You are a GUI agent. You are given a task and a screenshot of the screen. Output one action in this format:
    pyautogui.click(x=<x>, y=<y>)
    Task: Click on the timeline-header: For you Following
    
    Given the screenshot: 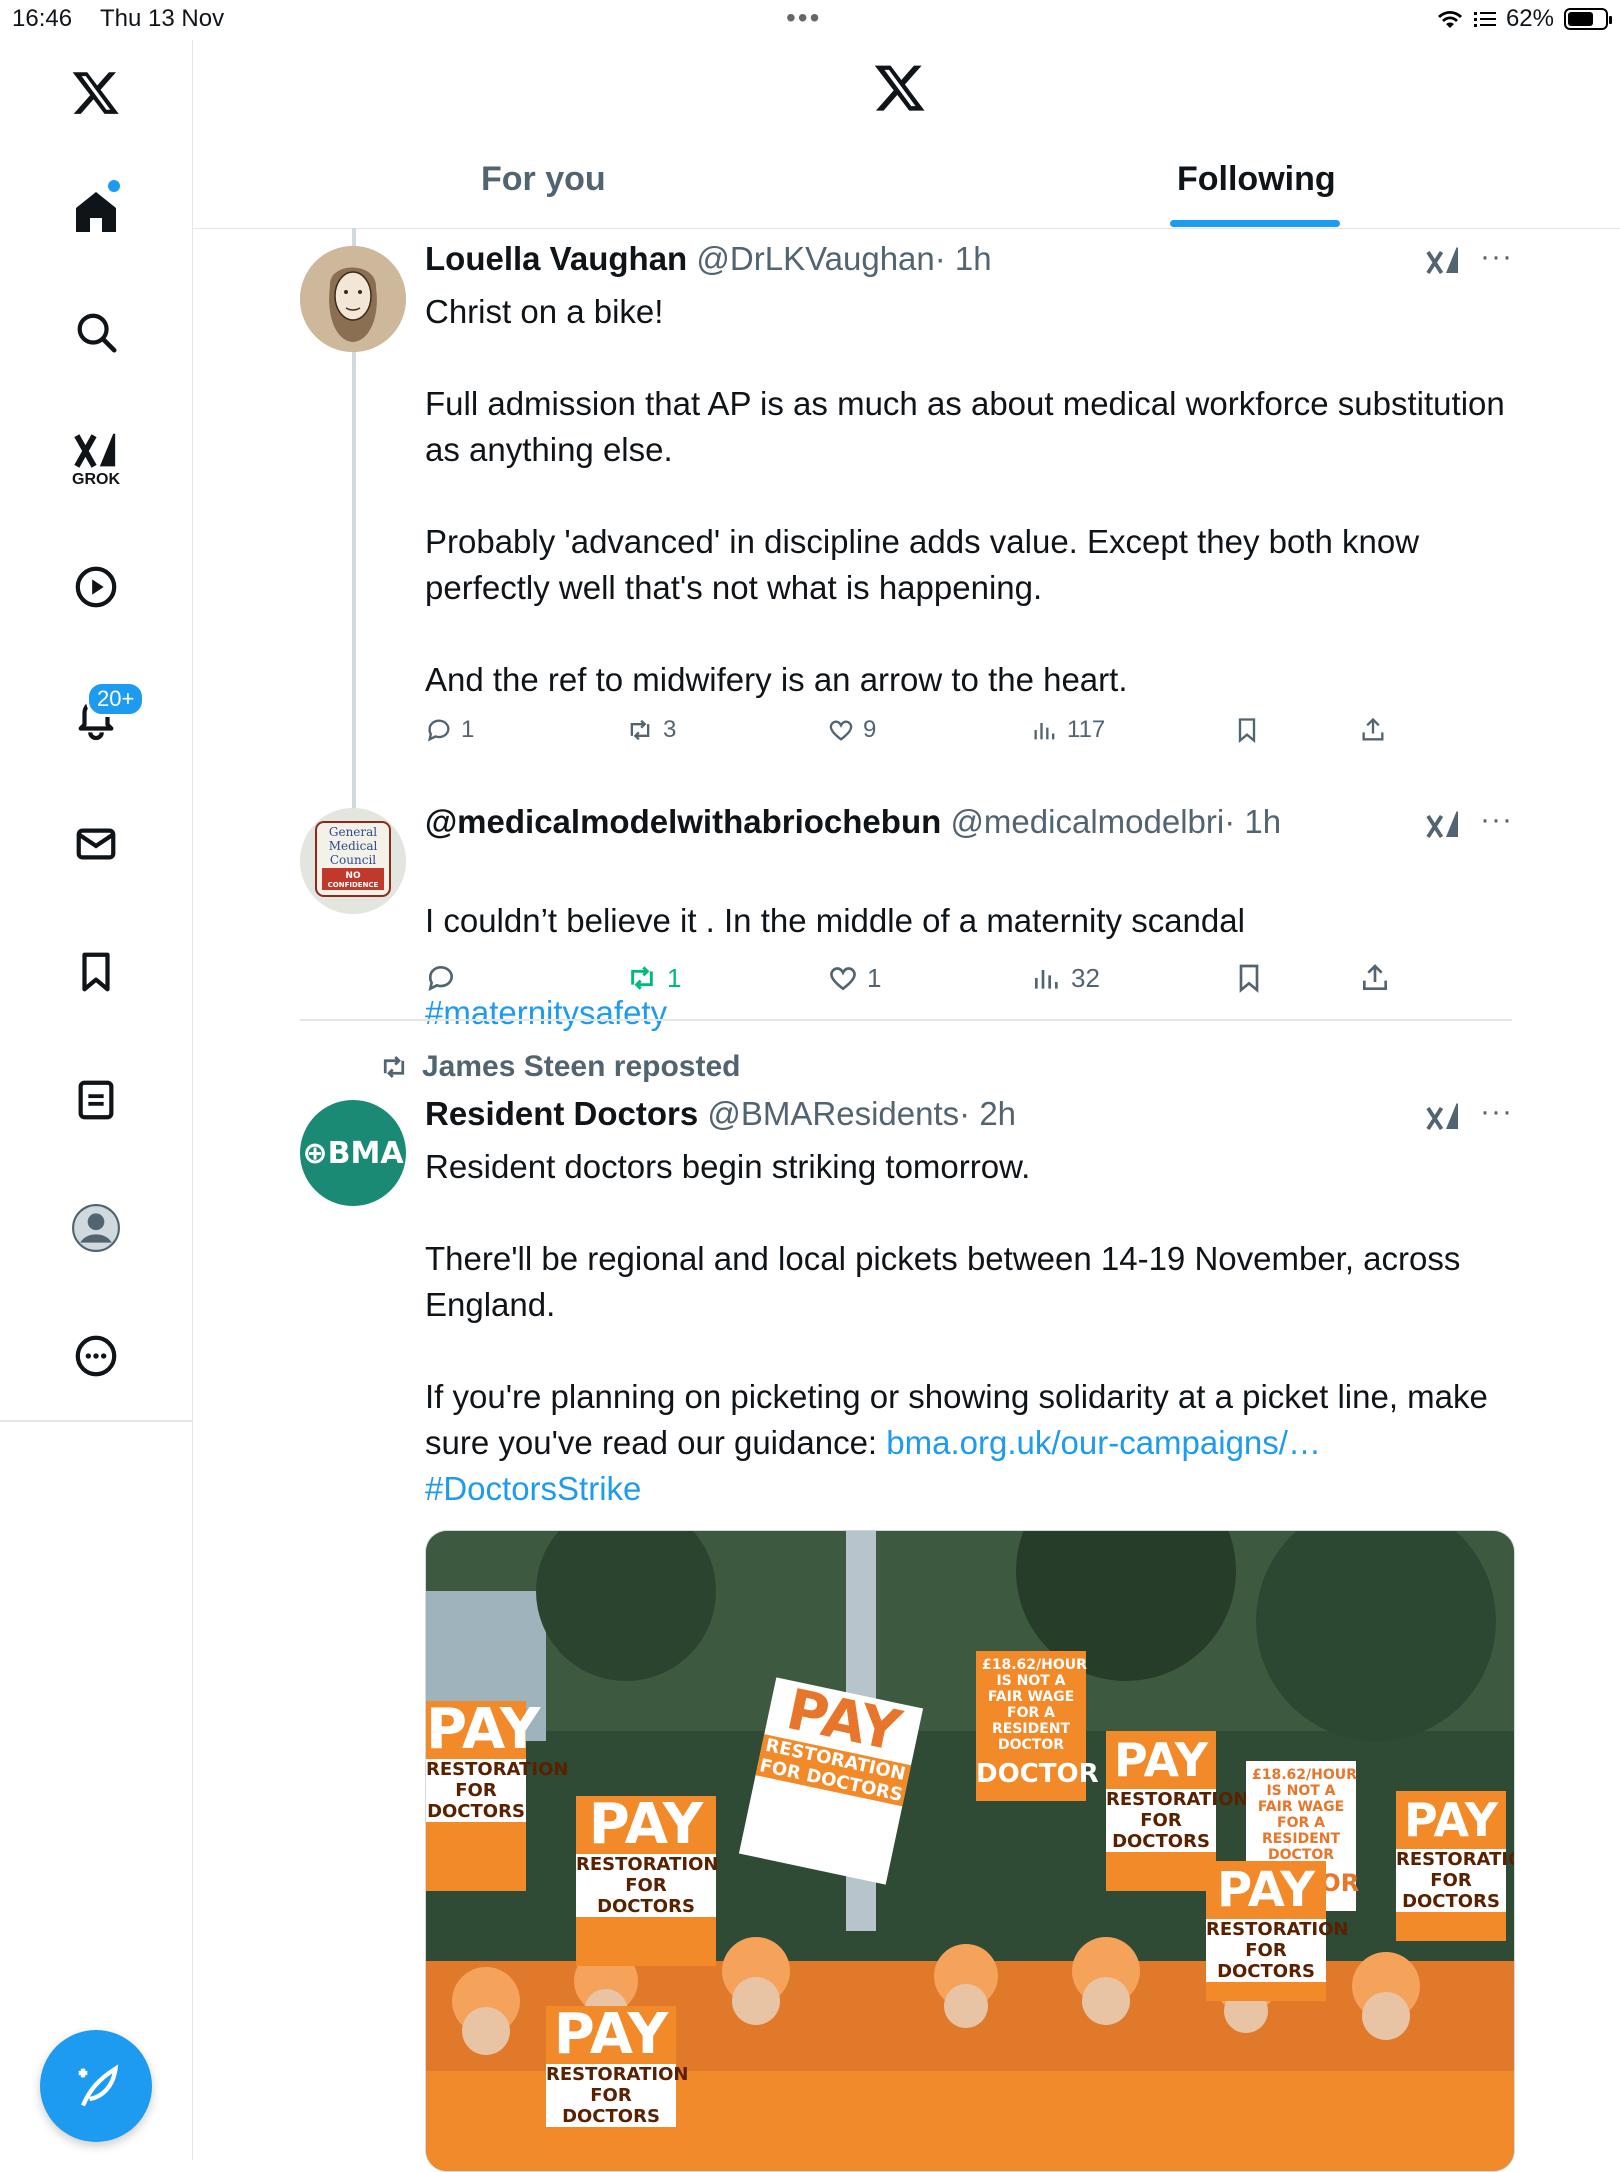 What is the action you would take?
    pyautogui.click(x=906, y=134)
    